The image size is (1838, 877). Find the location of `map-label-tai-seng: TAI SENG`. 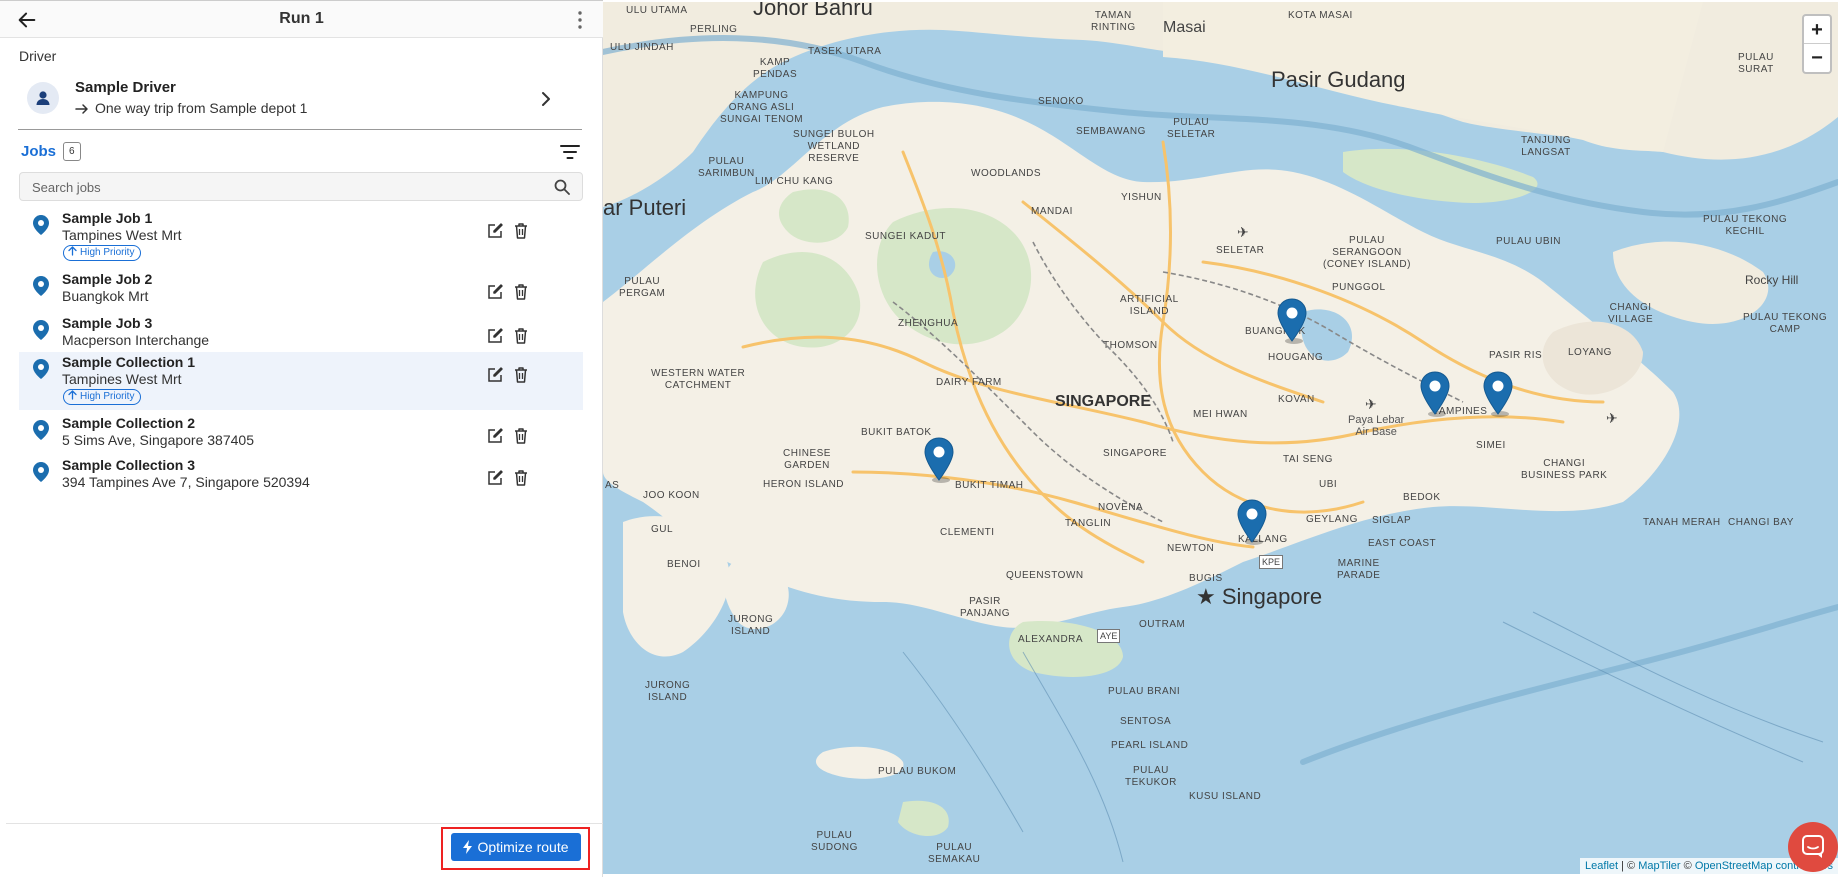

map-label-tai-seng: TAI SENG is located at coordinates (1308, 459).